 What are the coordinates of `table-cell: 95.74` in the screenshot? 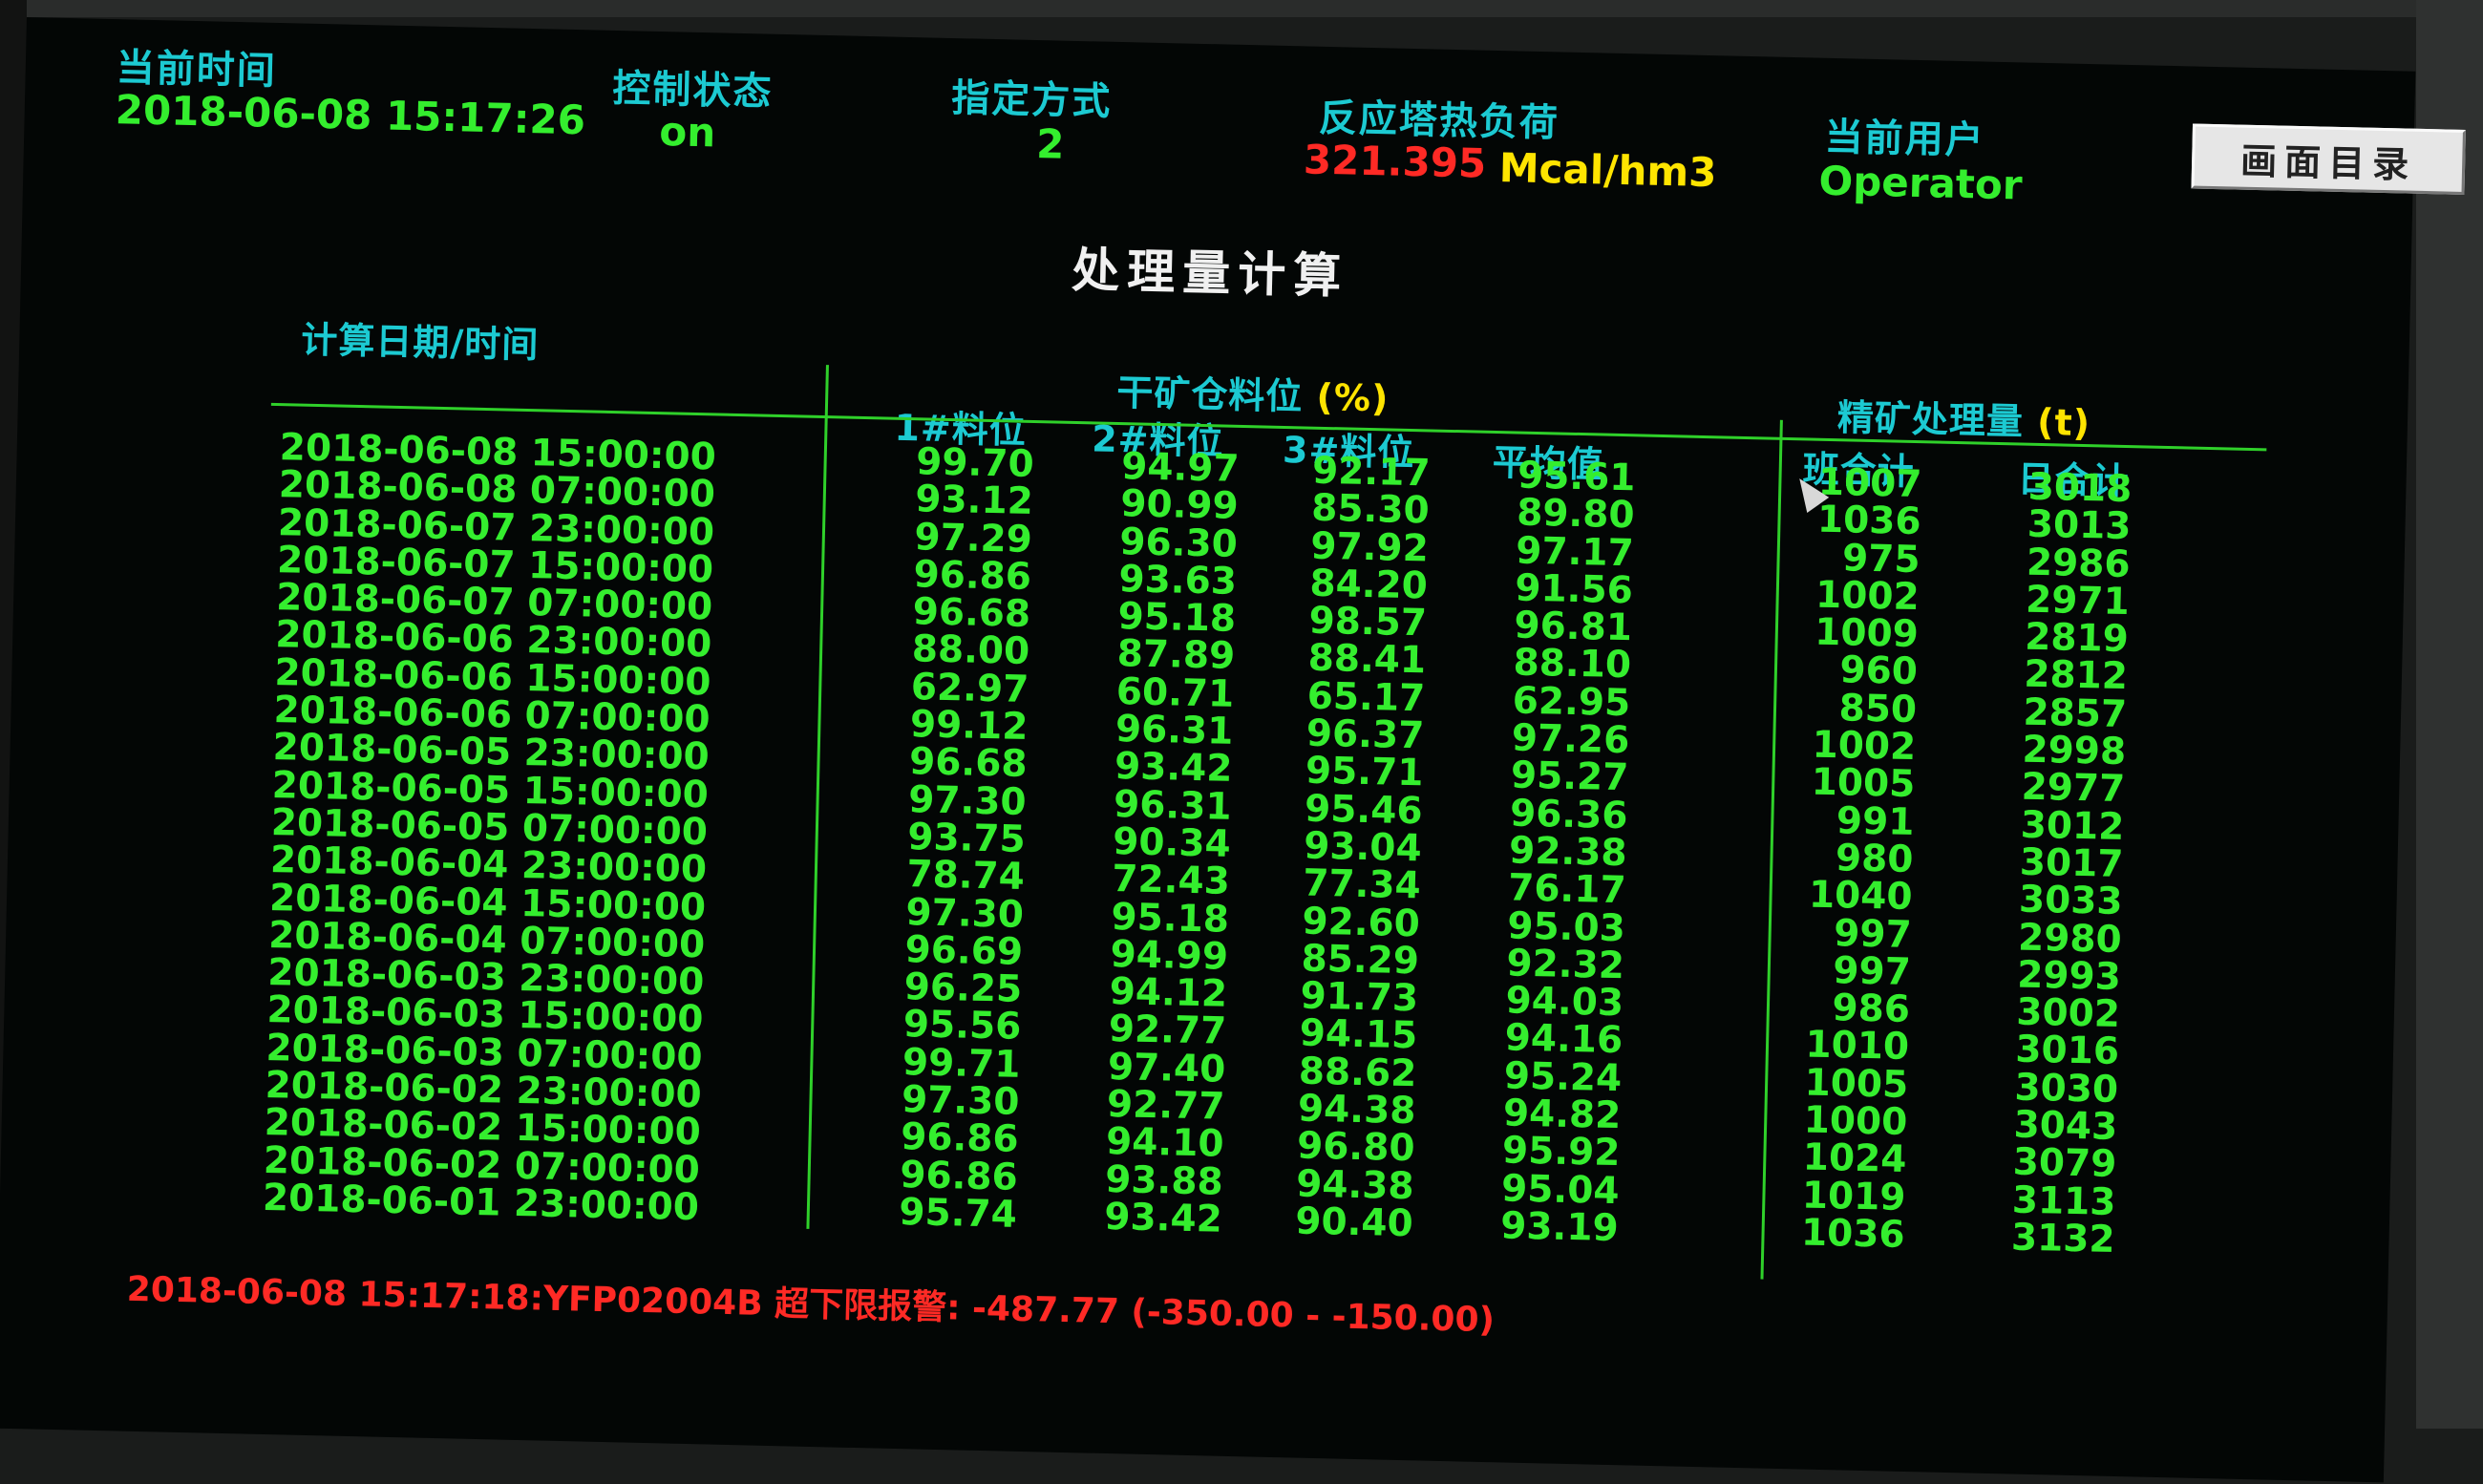 It's located at (958, 1214).